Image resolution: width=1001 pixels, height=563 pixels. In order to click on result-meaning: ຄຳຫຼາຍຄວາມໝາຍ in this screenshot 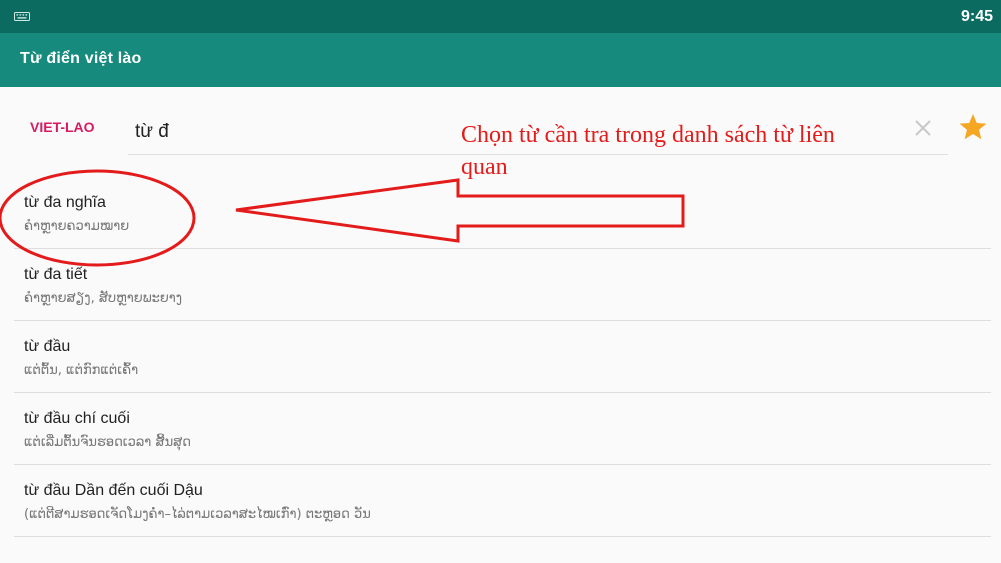, I will do `click(77, 226)`.